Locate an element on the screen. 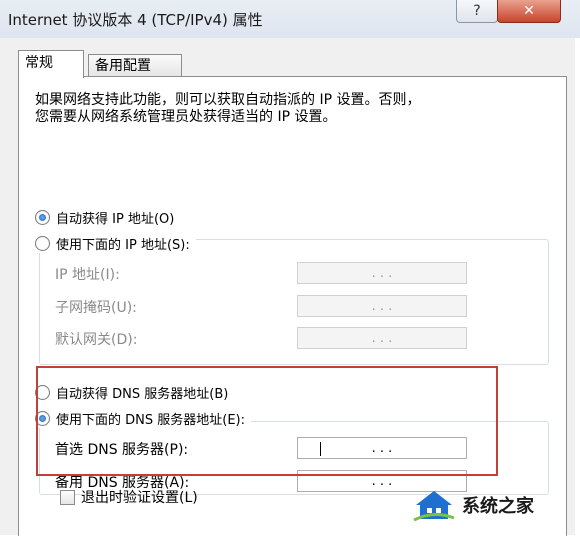 This screenshot has height=536, width=580. subnet-mask-input: . . . is located at coordinates (382, 306).